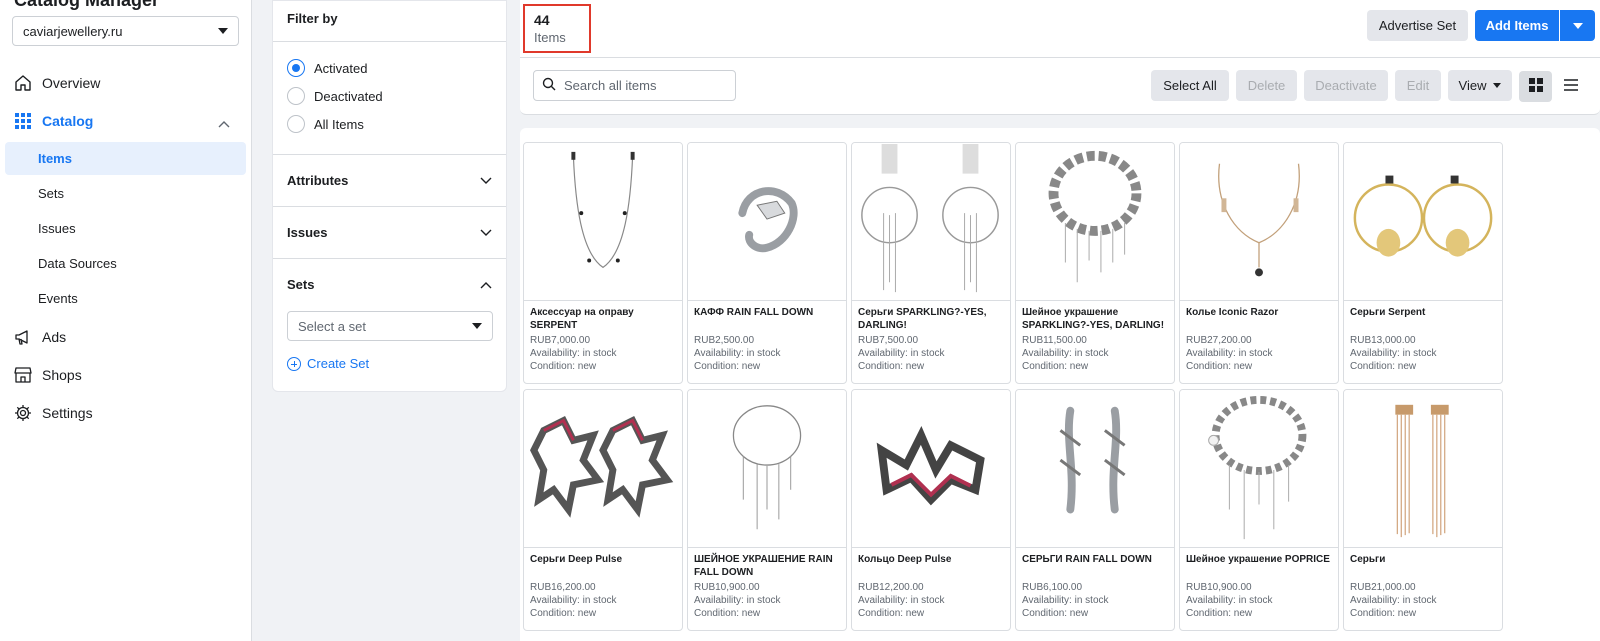 This screenshot has width=1600, height=641. I want to click on view-dropdown: View, so click(1480, 85).